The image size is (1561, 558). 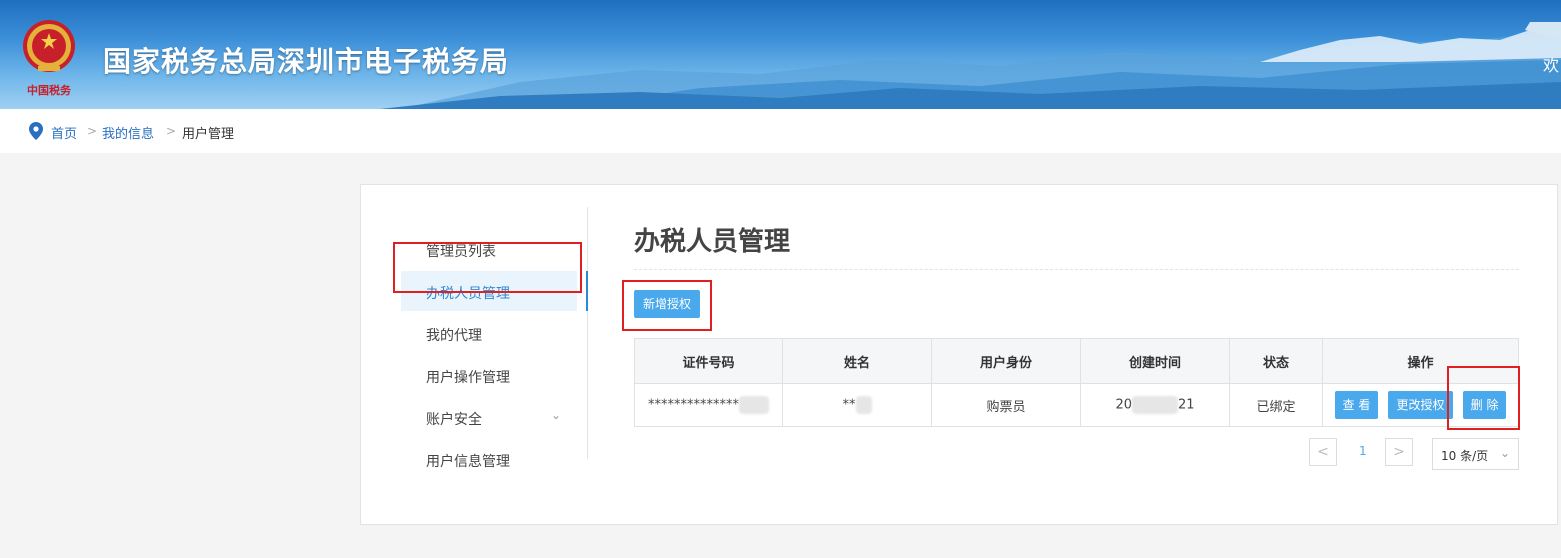 I want to click on sidebar-item-user-info: 用户信息管理, so click(x=489, y=459).